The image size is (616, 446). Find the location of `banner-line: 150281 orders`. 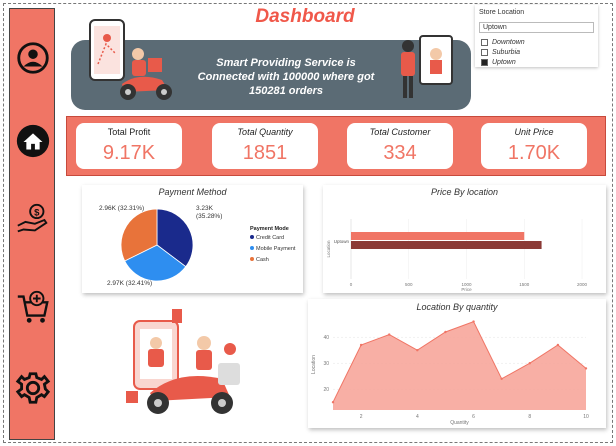

banner-line: 150281 orders is located at coordinates (286, 91).